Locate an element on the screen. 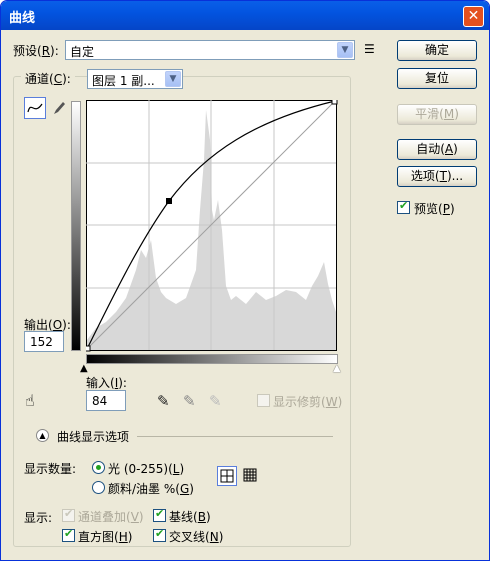  channel-overlays-checkbox is located at coordinates (68, 514).